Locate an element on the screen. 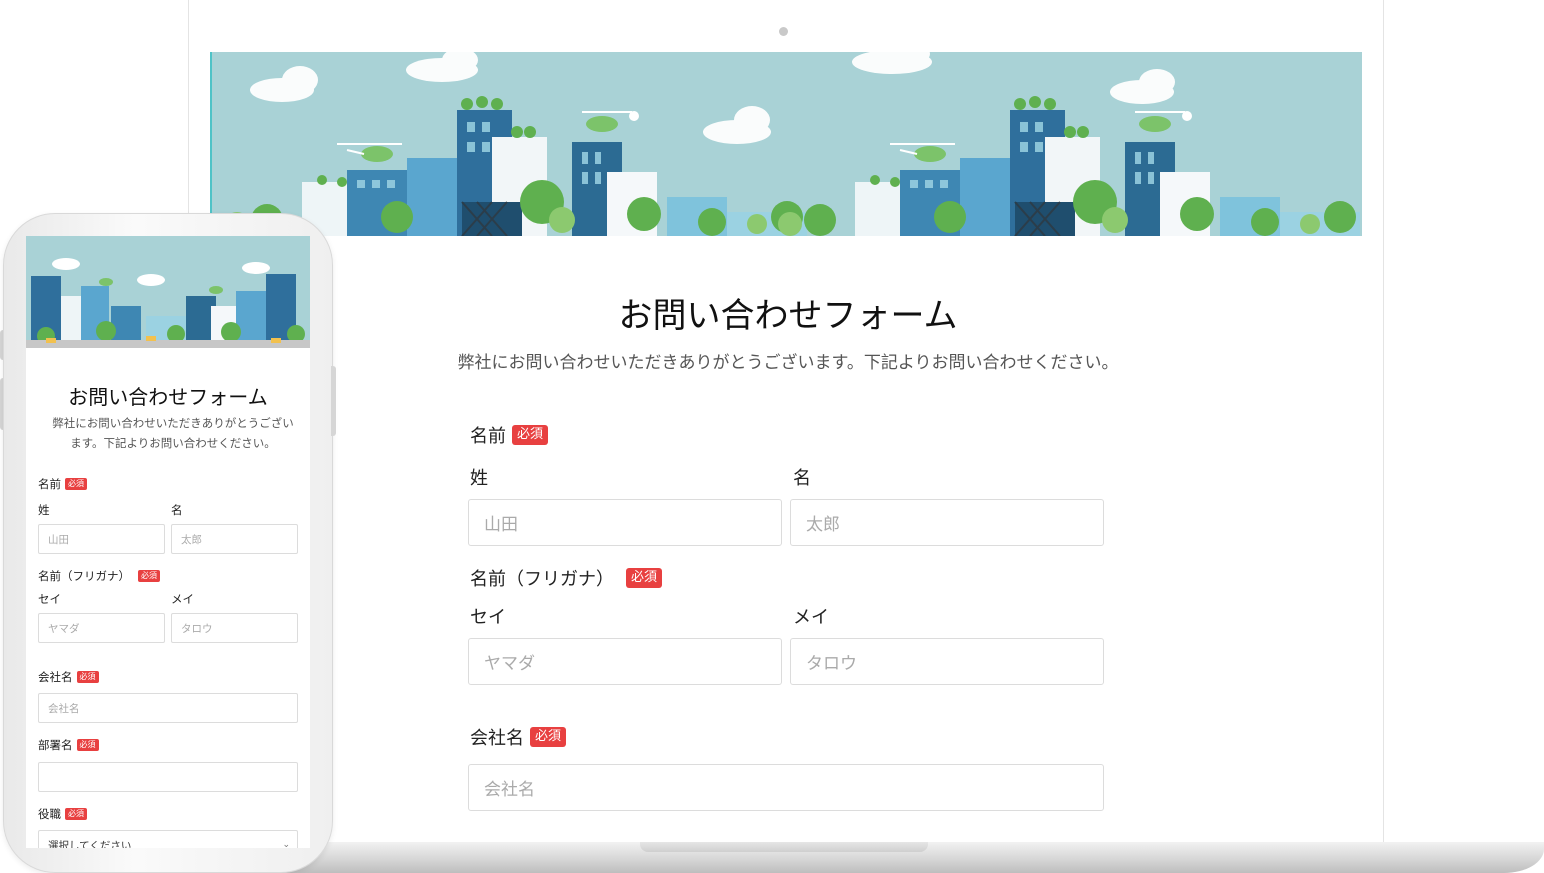 This screenshot has width=1544, height=873. phone-last-name-label: 姓 is located at coordinates (44, 510).